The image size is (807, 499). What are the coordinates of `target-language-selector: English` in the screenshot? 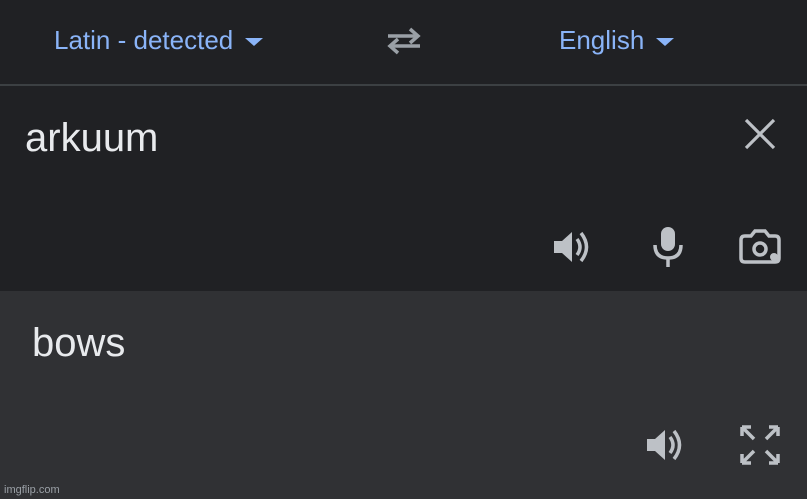 It's located at (617, 40).